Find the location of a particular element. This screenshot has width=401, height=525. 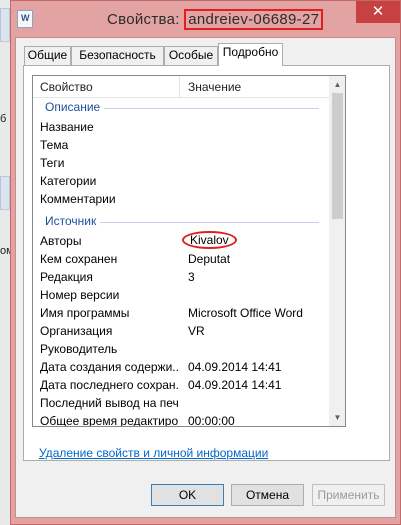

scrollbar-thumb is located at coordinates (337, 156).